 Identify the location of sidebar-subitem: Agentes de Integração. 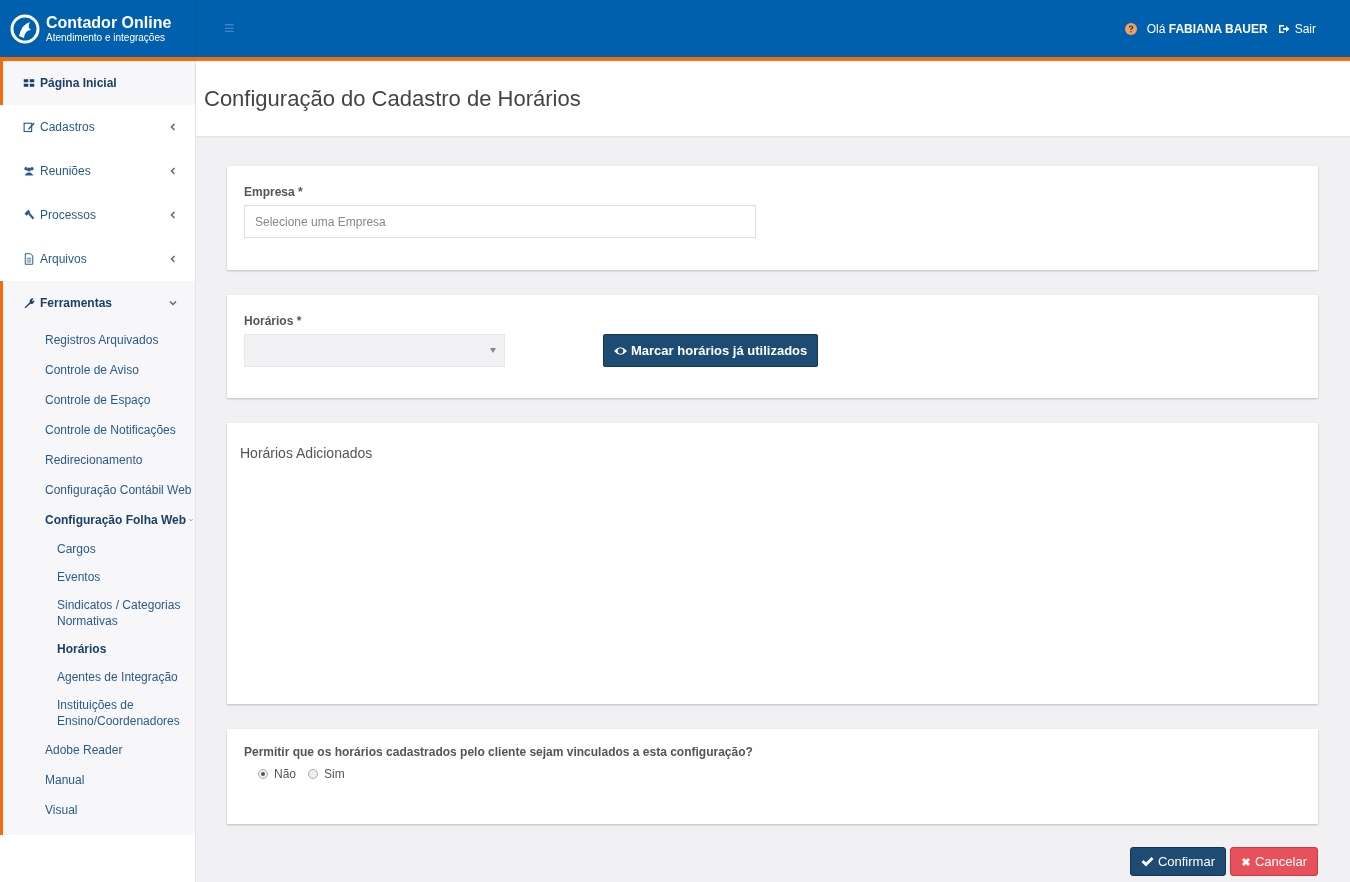
(97, 677).